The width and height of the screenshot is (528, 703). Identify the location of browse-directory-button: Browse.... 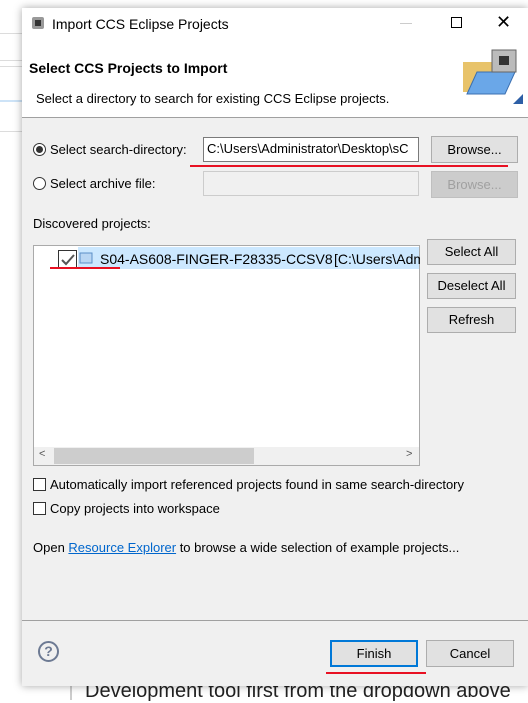
(474, 149).